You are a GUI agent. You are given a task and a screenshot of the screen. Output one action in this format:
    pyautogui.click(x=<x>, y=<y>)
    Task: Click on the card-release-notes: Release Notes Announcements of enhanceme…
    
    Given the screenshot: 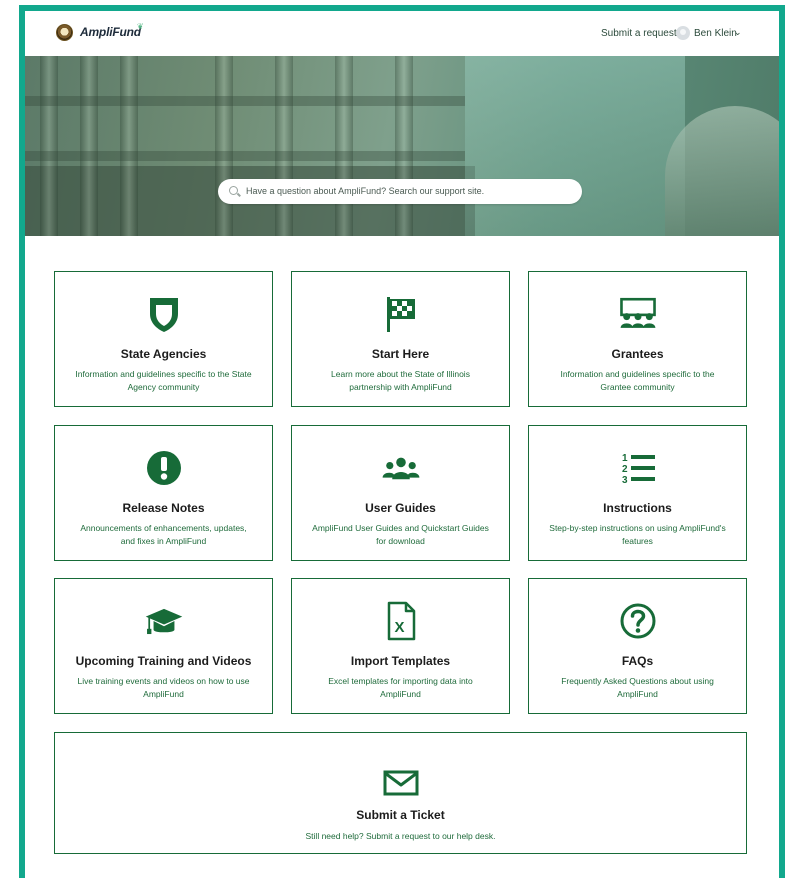 What is the action you would take?
    pyautogui.click(x=163, y=493)
    